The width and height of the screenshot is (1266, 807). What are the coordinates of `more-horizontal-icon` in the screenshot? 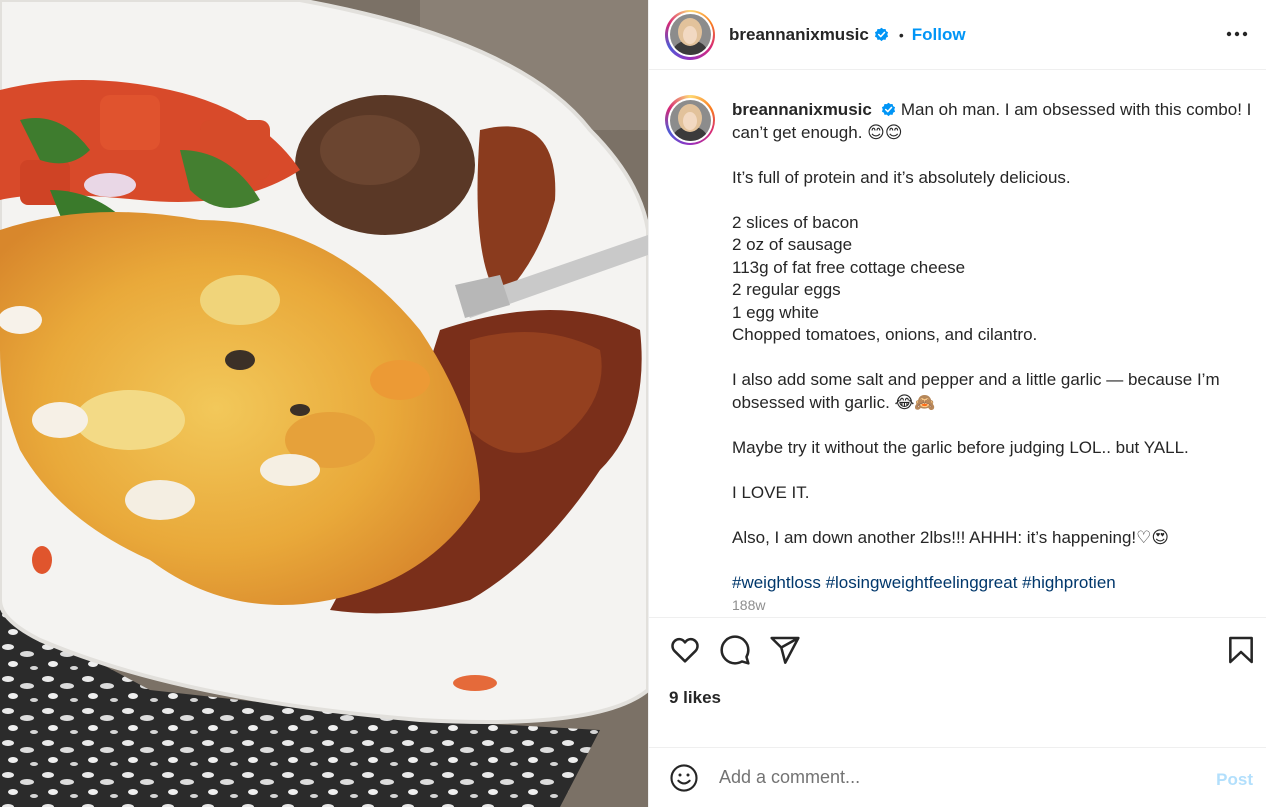 It's located at (1237, 34).